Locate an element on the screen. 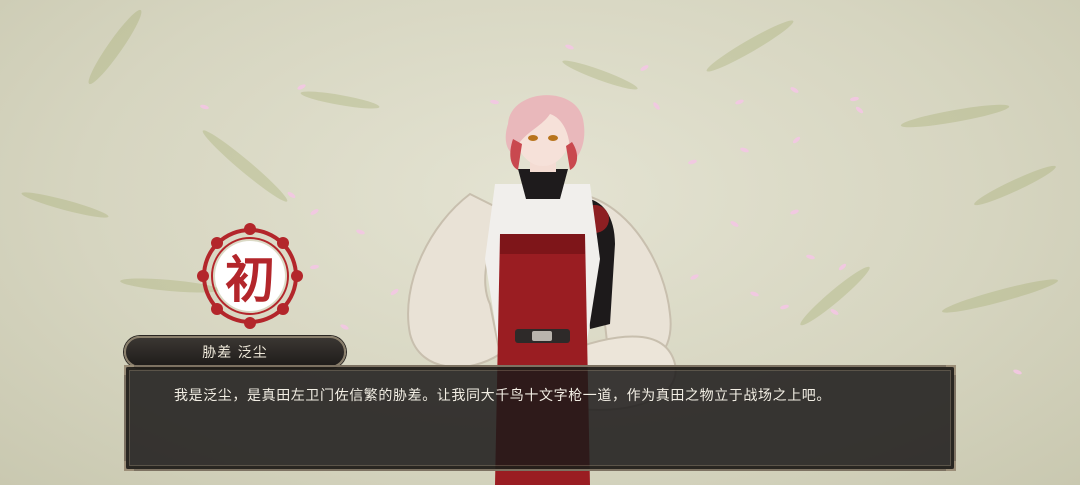  seal-badge: 初 is located at coordinates (250, 276).